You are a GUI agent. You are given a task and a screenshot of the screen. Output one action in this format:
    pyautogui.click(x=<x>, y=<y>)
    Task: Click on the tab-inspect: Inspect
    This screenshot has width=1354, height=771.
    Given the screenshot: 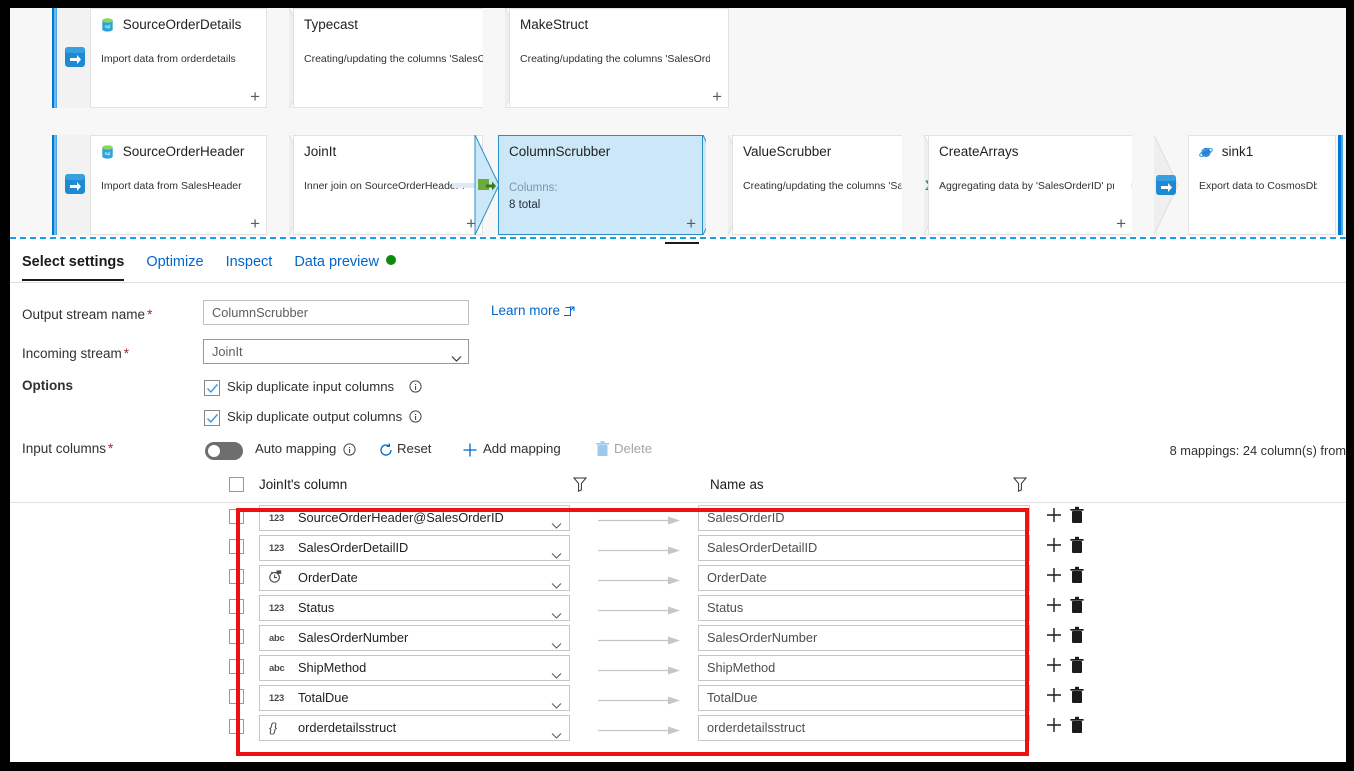 What is the action you would take?
    pyautogui.click(x=249, y=262)
    